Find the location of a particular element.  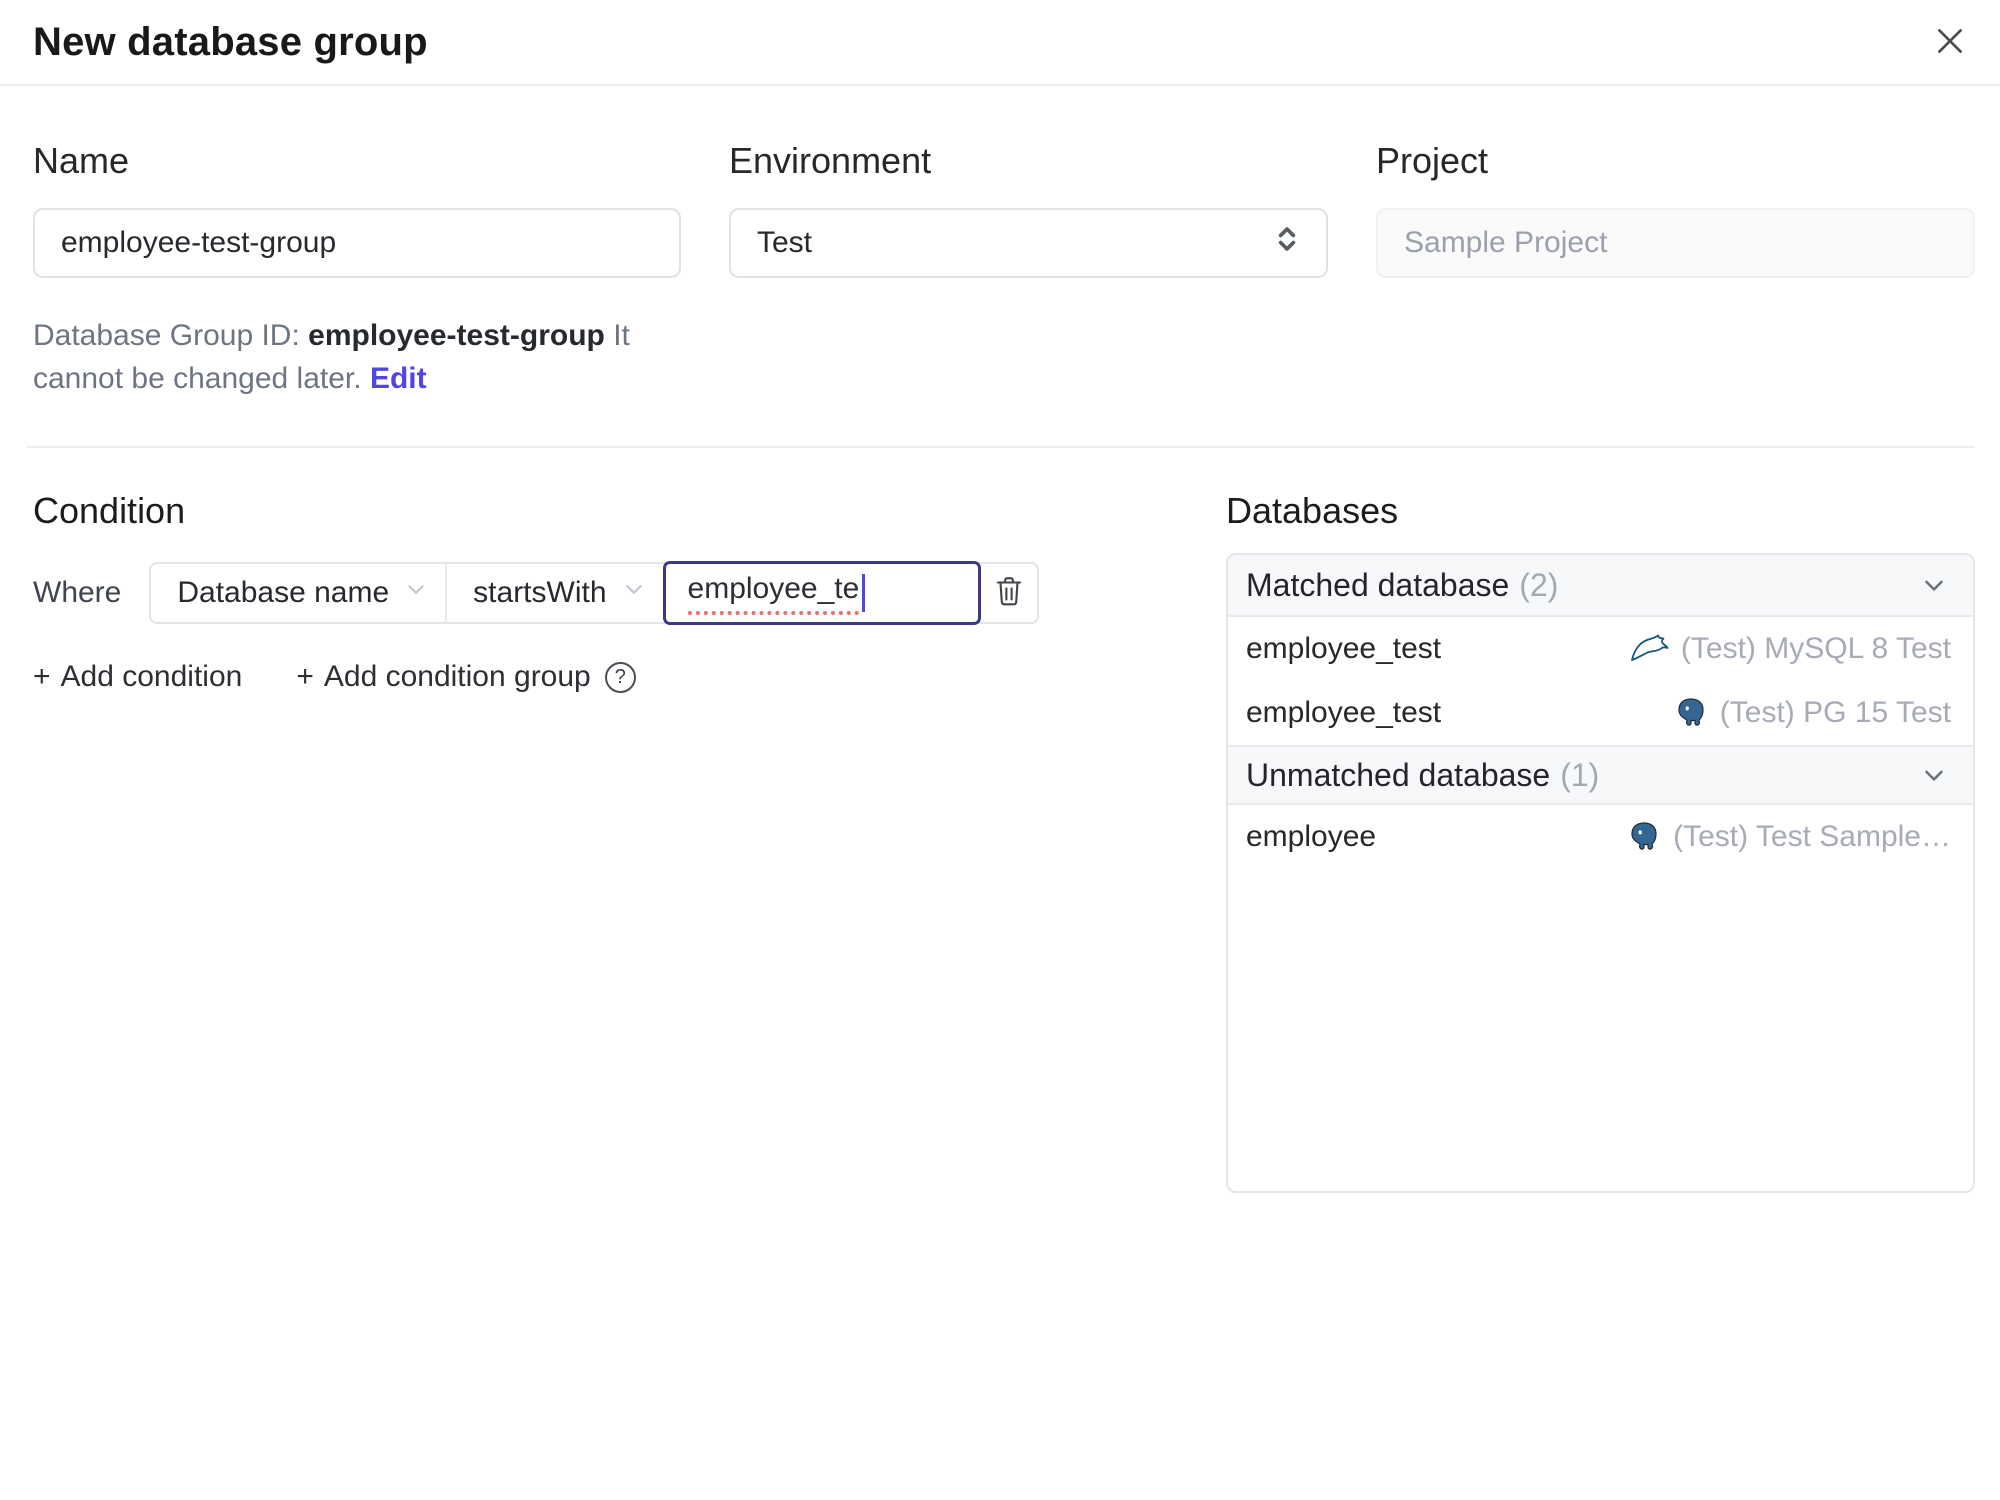

condition-heading: Condition is located at coordinates (109, 510).